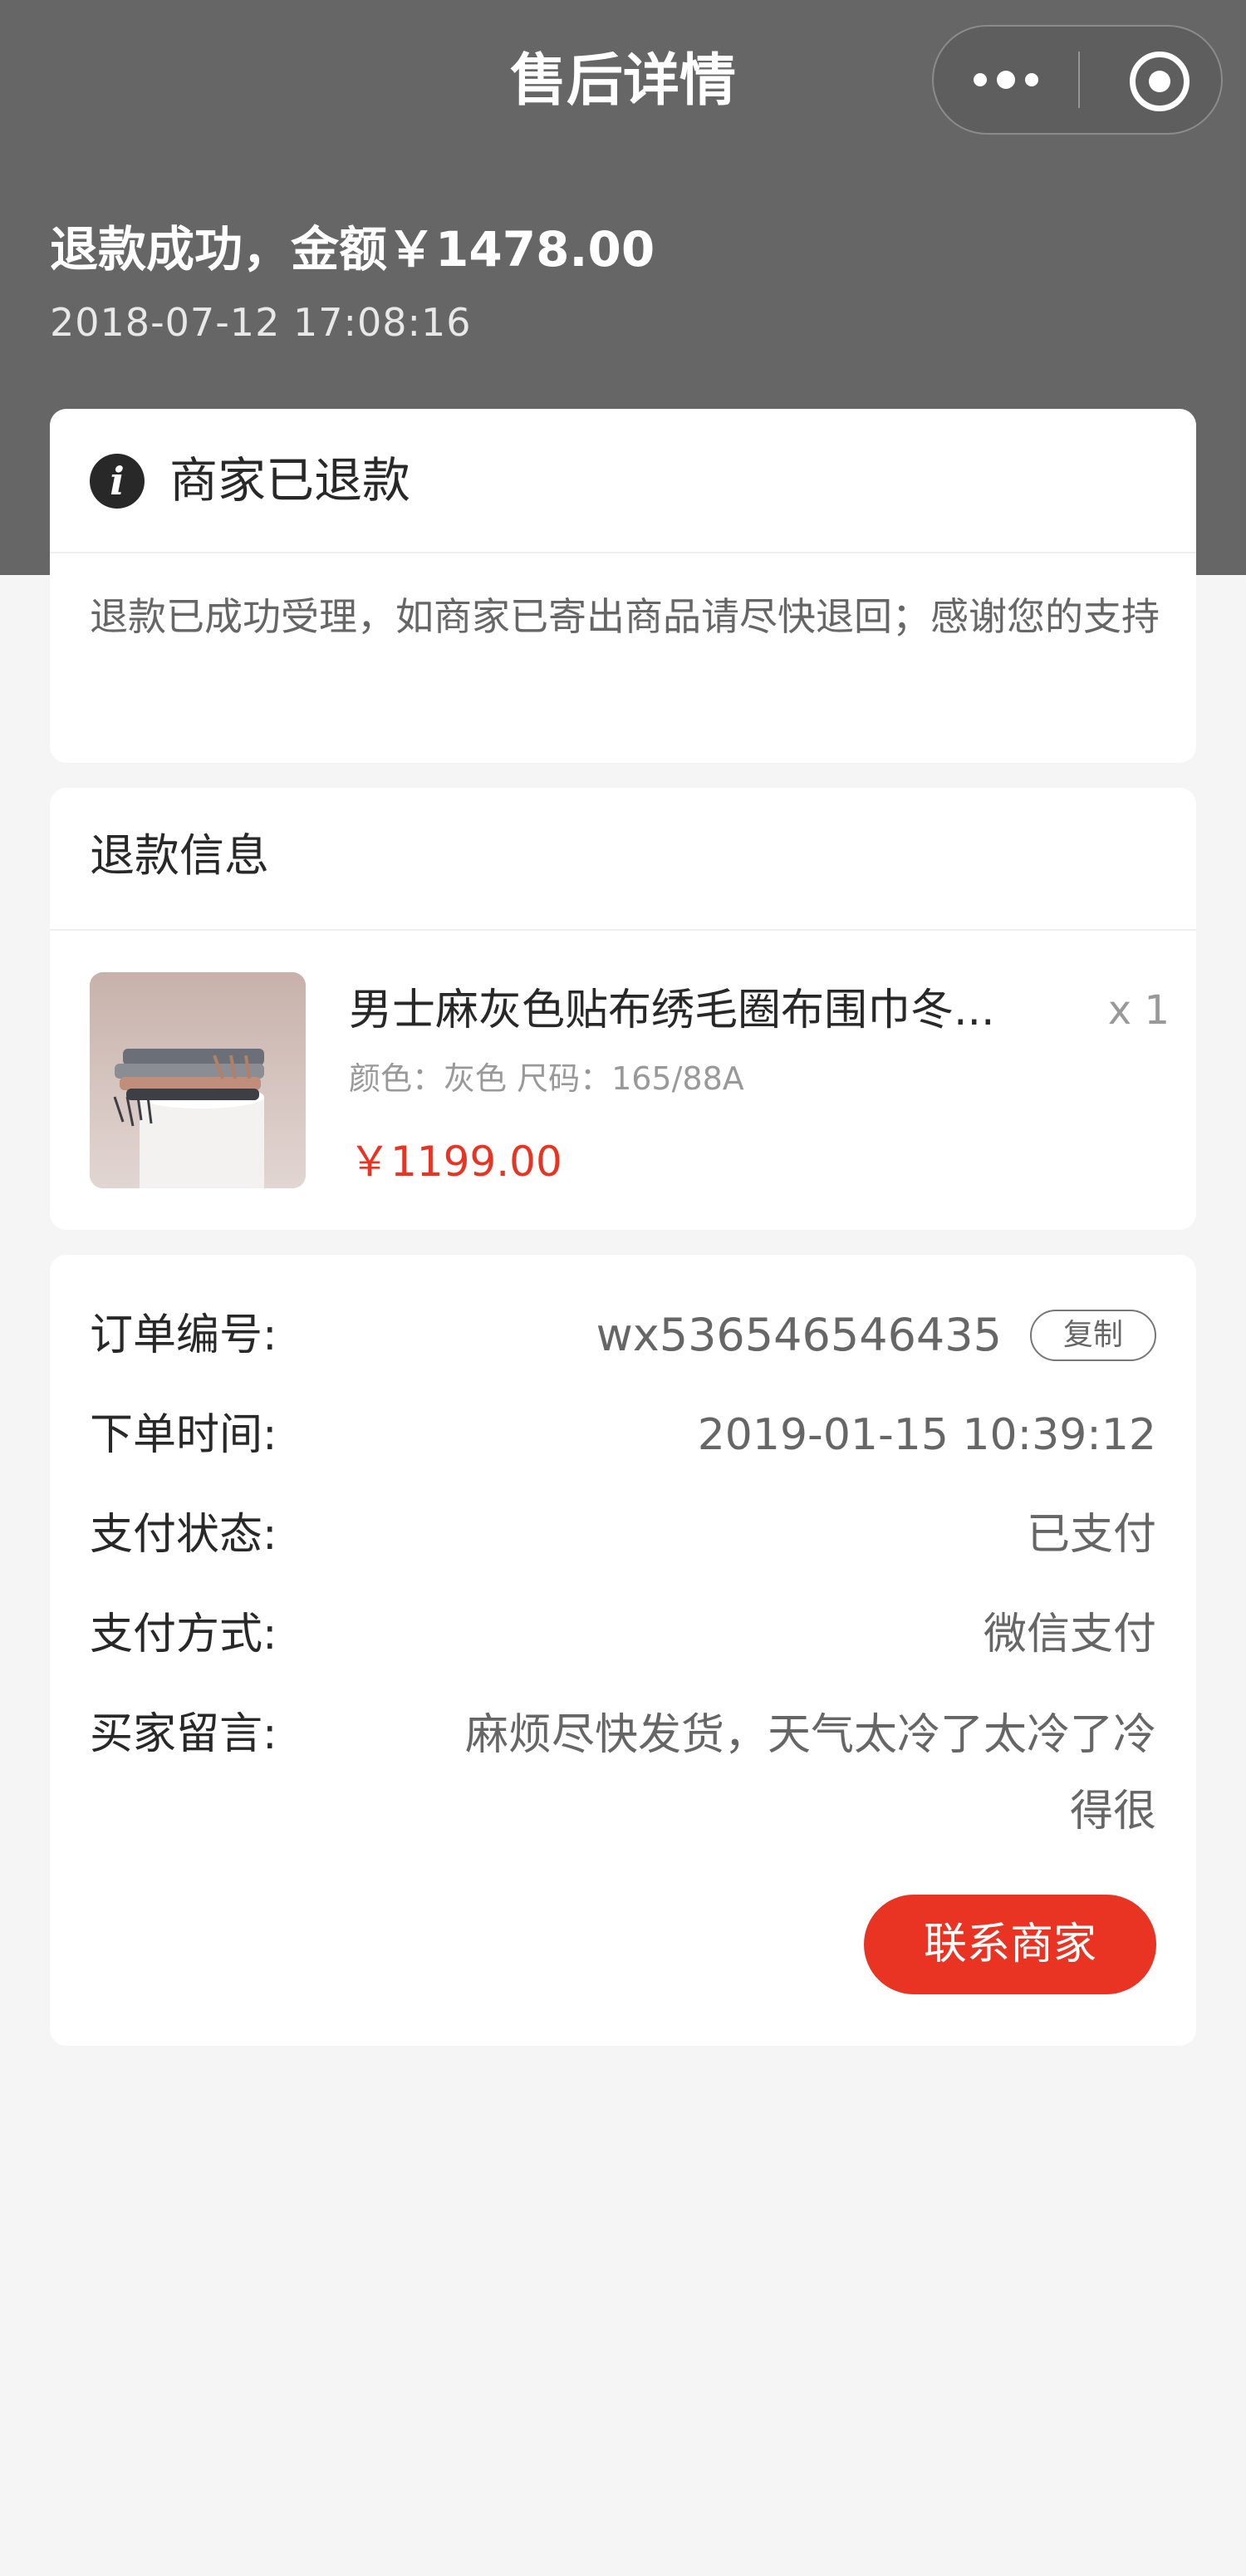 The image size is (1246, 2576). I want to click on order-time-label: 下单时间:, so click(183, 1435).